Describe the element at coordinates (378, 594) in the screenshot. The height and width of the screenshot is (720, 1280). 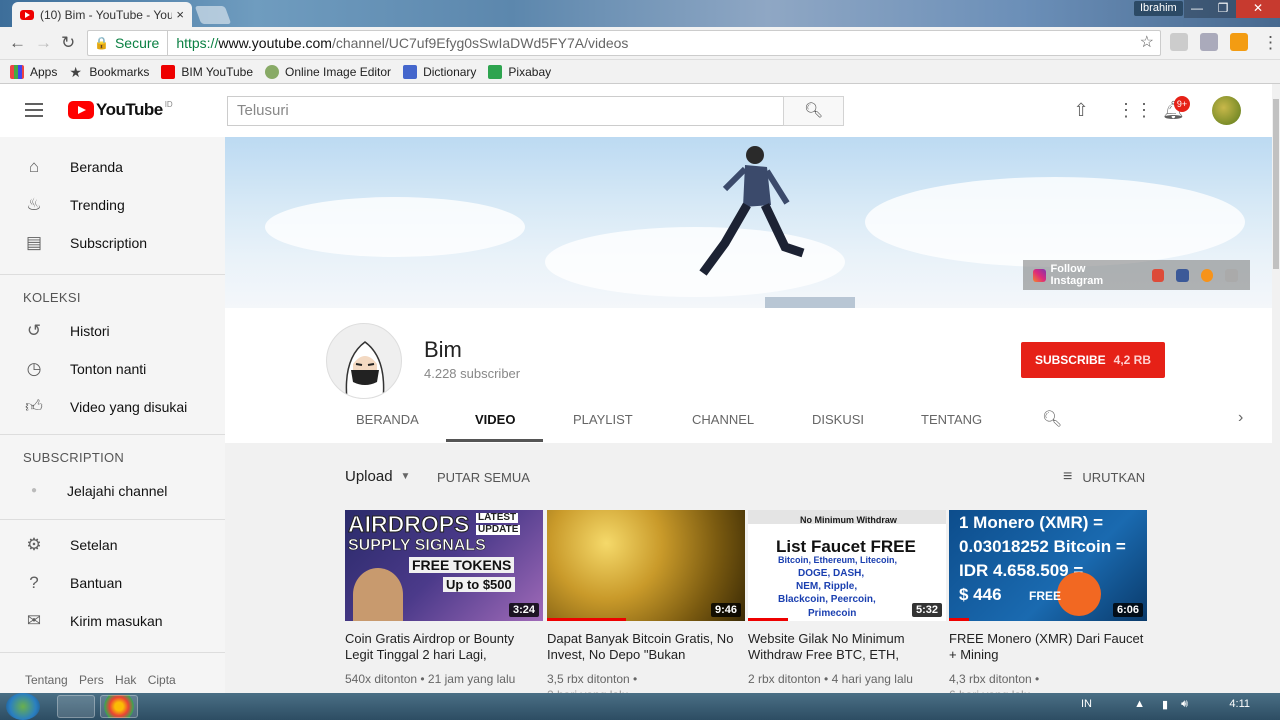
I see `thumb-person` at that location.